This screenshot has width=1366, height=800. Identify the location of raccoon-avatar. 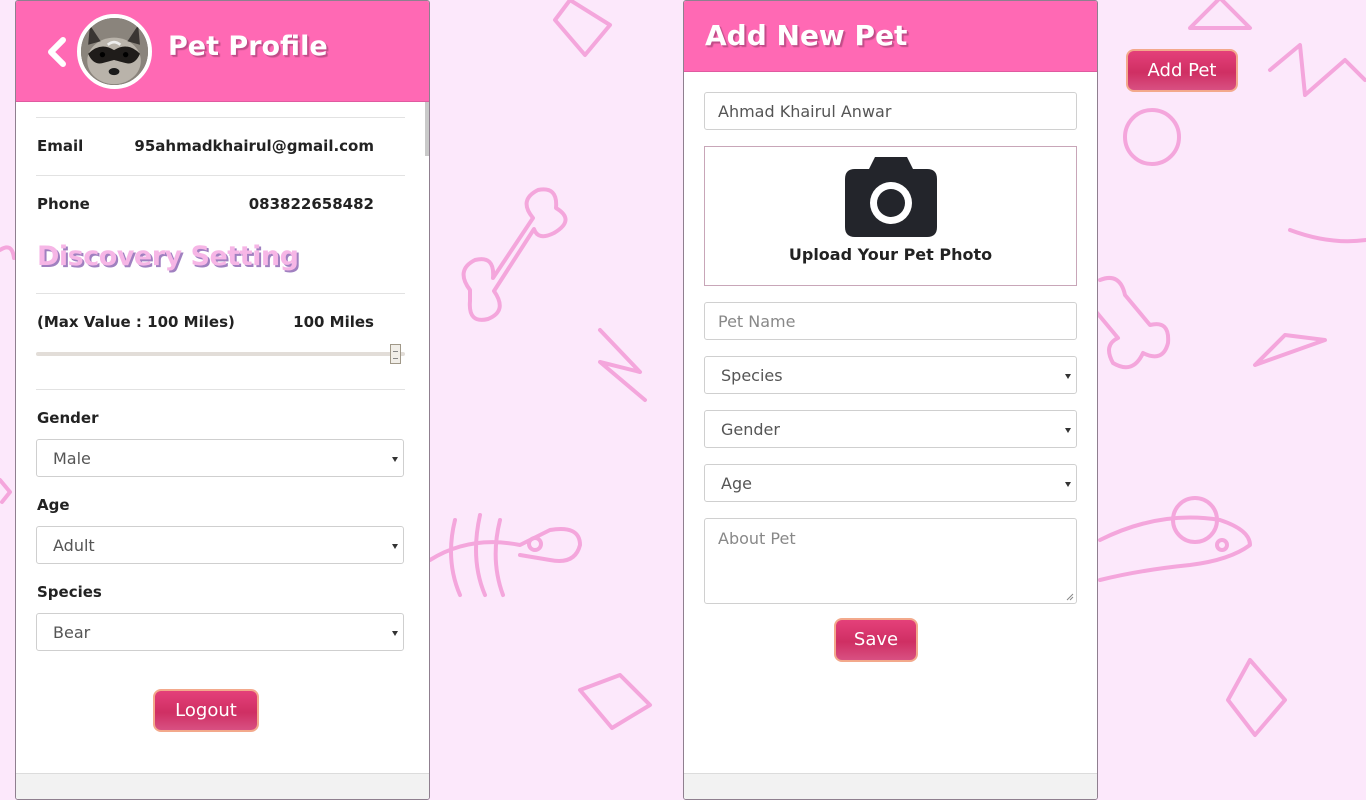
(114, 51).